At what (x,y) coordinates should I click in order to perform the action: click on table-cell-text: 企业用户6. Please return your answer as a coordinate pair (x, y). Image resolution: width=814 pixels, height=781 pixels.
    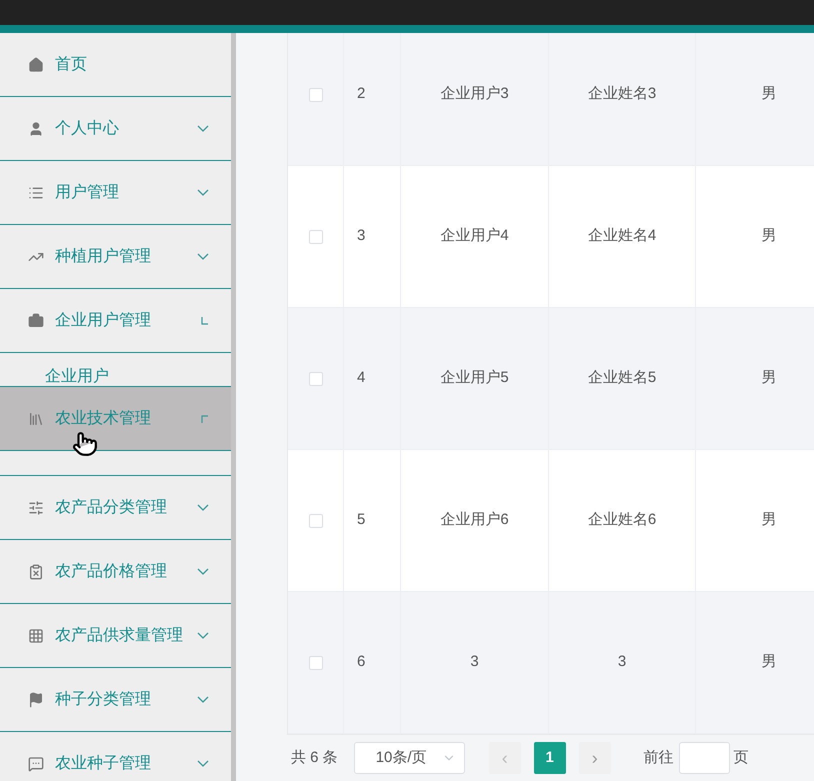
    Looking at the image, I should click on (474, 520).